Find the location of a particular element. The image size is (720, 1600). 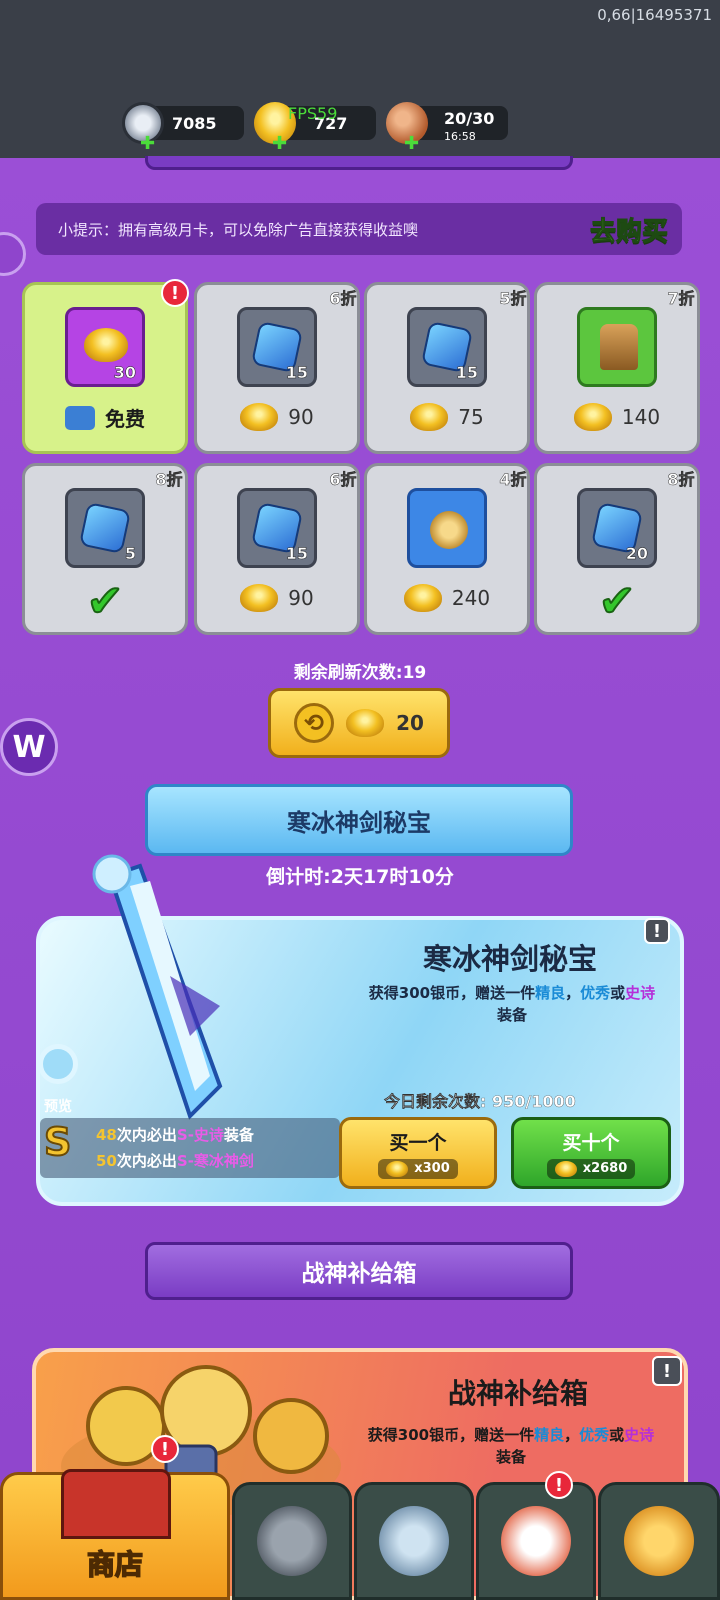

shield-swords-icon is located at coordinates (414, 1541).